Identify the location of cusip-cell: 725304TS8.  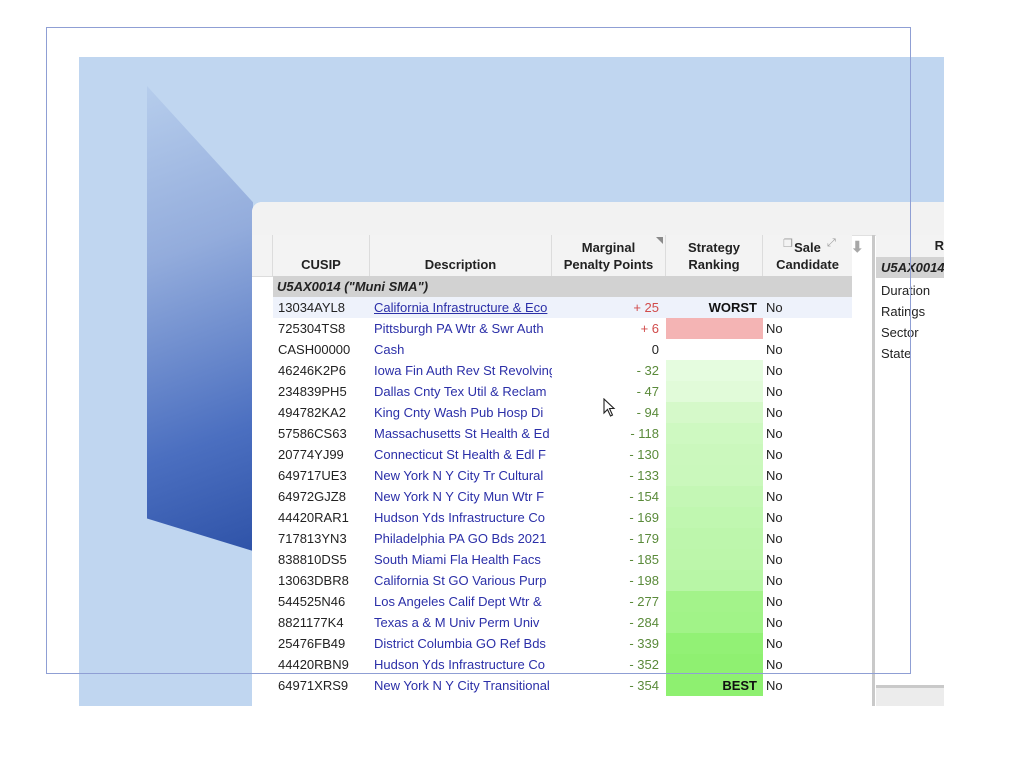
(312, 328).